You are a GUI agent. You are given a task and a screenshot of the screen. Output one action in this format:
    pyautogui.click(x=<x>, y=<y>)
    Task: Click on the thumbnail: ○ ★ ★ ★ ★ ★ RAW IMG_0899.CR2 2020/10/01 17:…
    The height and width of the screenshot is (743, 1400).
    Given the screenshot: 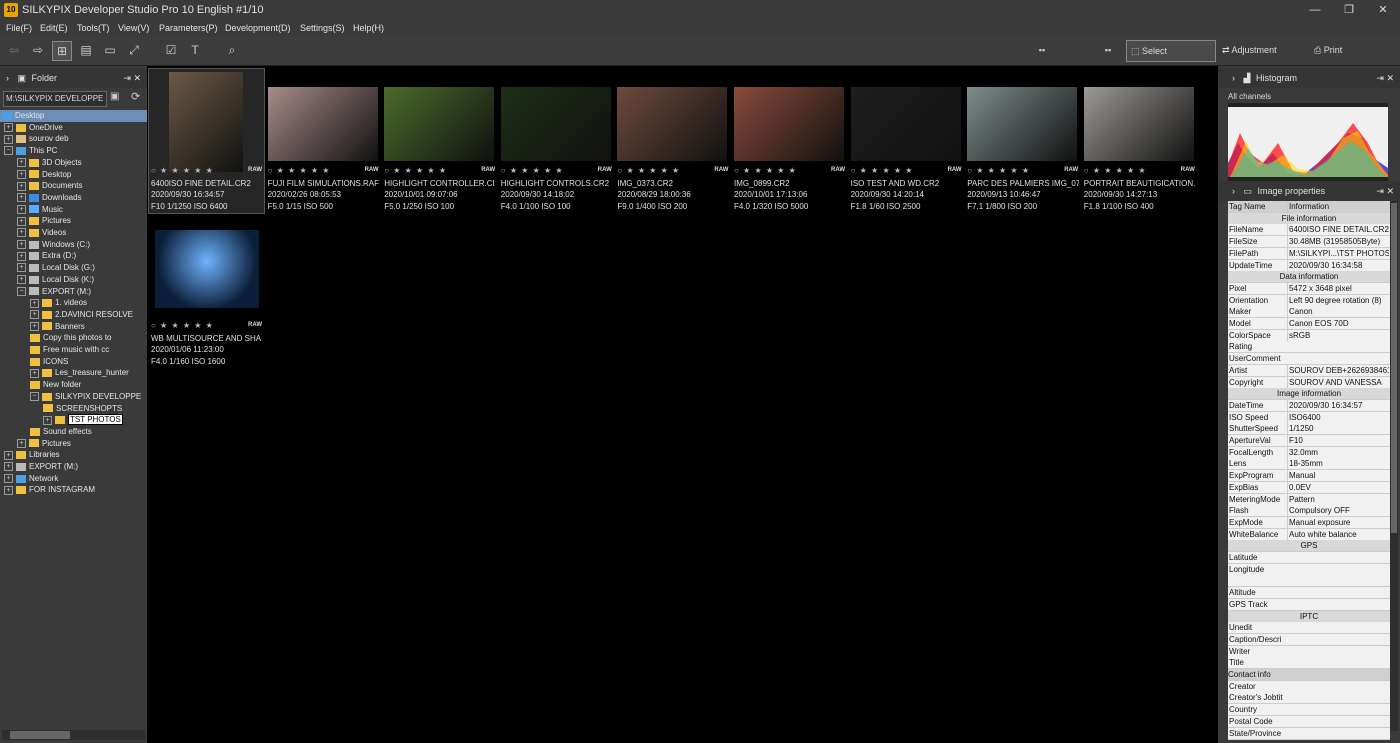 What is the action you would take?
    pyautogui.click(x=789, y=141)
    